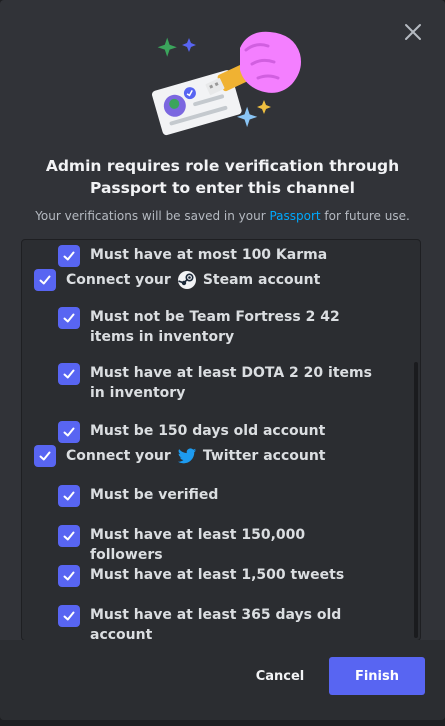 This screenshot has height=726, width=445. I want to click on cancel-button: Cancel, so click(280, 676).